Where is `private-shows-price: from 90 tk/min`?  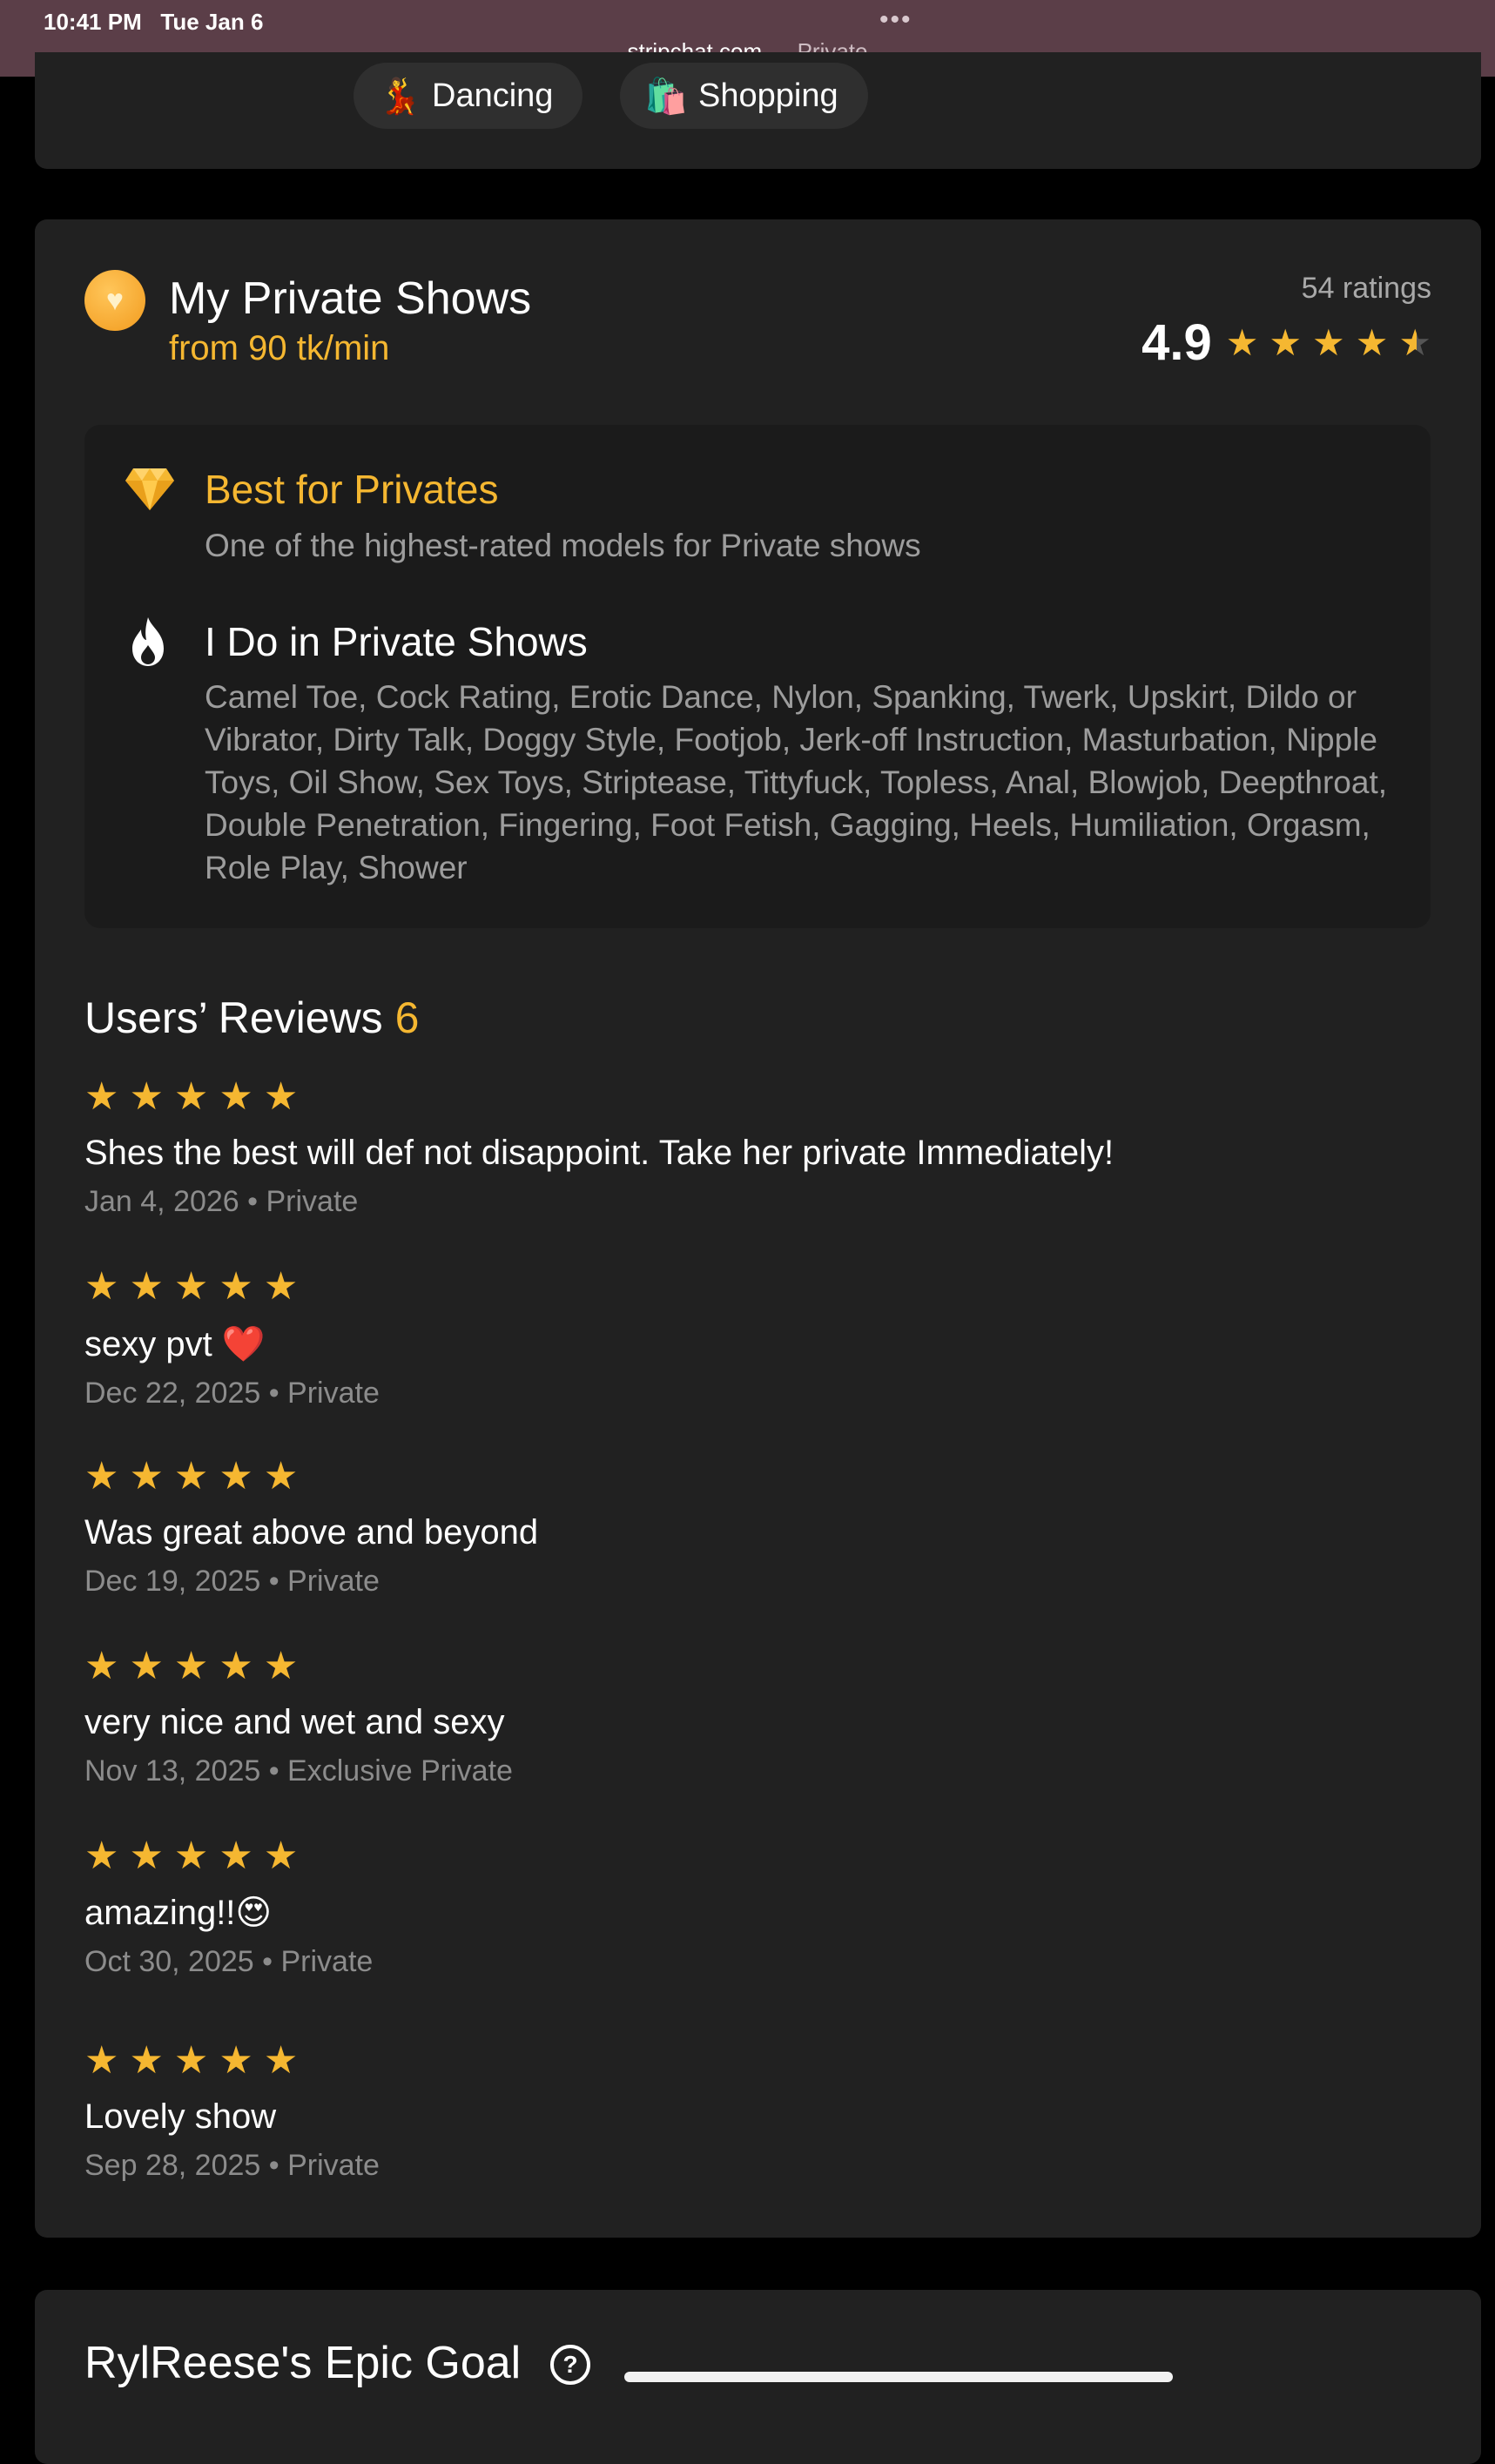 private-shows-price: from 90 tk/min is located at coordinates (279, 348).